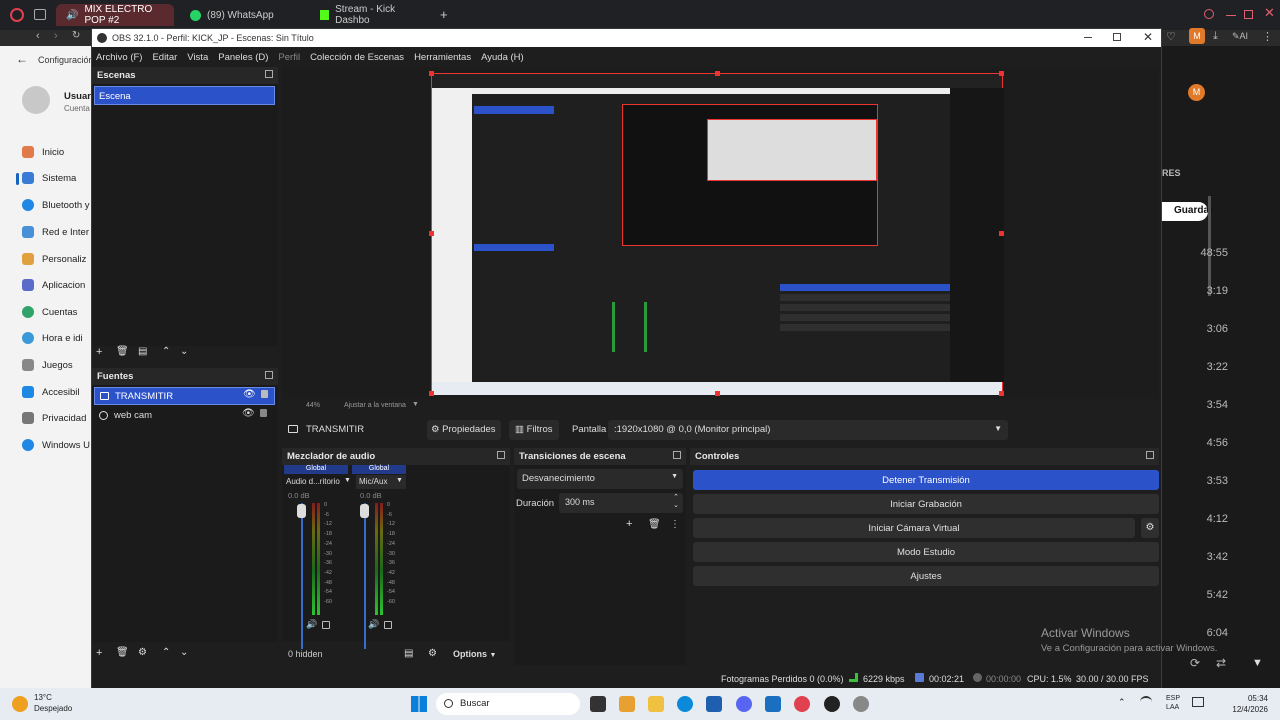  I want to click on remove-scene-icon: 🗑, so click(122, 351).